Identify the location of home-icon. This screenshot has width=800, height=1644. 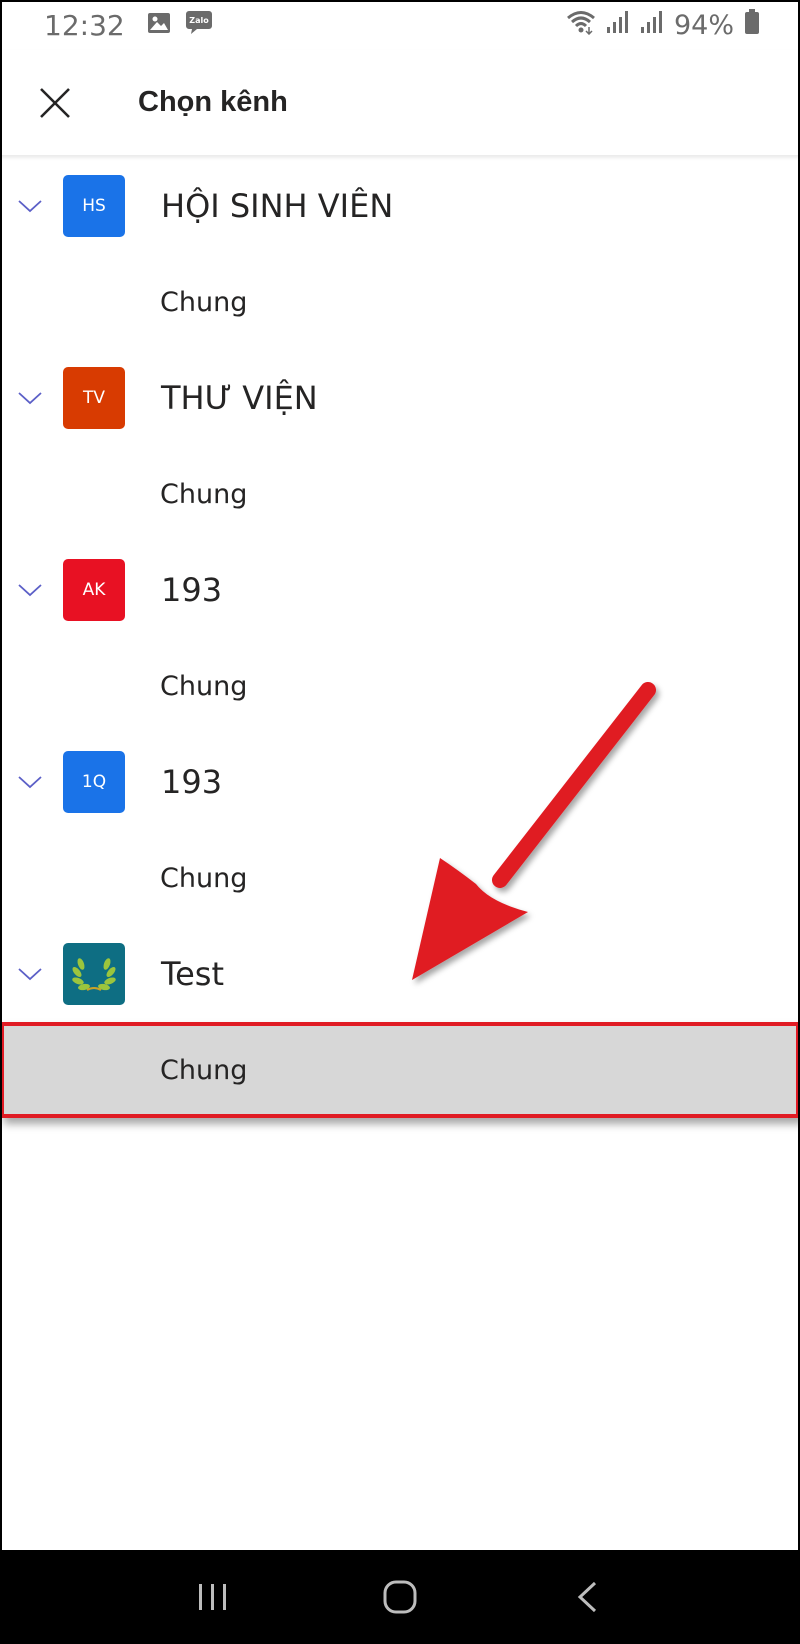
(400, 1597).